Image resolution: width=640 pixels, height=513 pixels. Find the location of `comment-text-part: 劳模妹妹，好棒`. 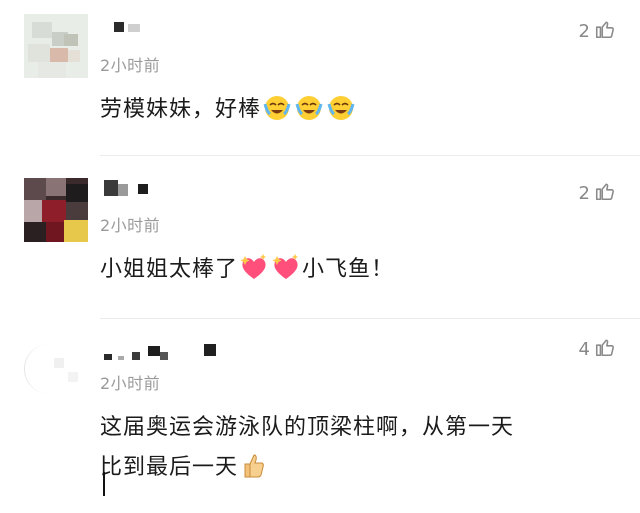

comment-text-part: 劳模妹妹，好棒 is located at coordinates (181, 109).